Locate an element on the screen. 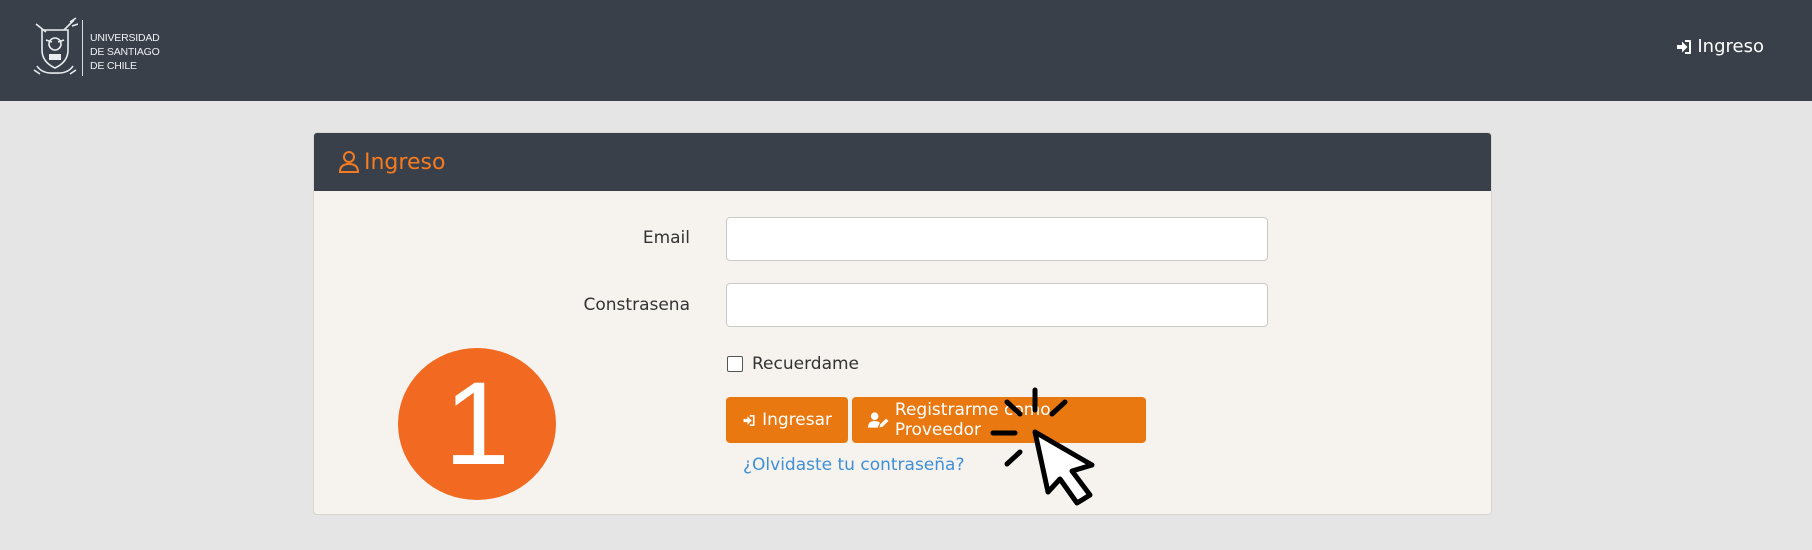 The width and height of the screenshot is (1812, 550). university-logo: UNIVERSIDAD DE SANTIAGO DE CHILE is located at coordinates (102, 48).